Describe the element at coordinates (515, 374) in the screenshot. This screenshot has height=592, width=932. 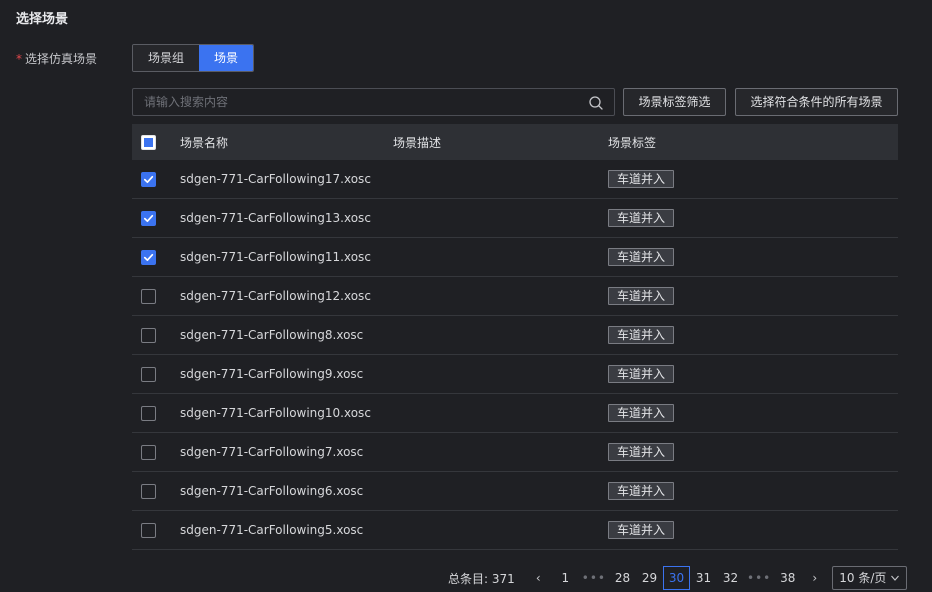
I see `table-row: sdgen-771-CarFollowing9.xosc 车道并入` at that location.